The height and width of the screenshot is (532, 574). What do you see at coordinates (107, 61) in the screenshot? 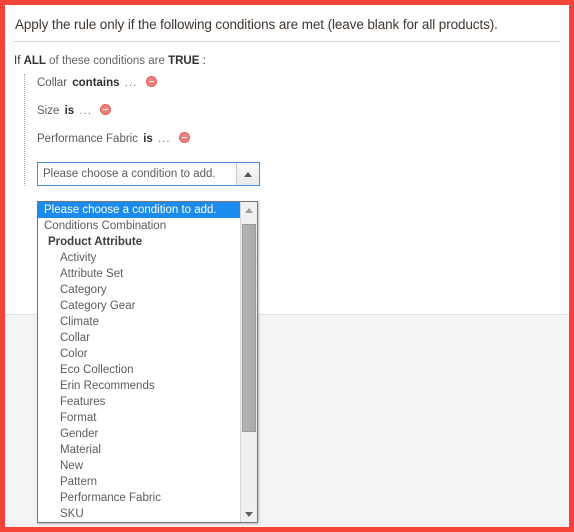
I see `if-middle-label: of these conditions are` at bounding box center [107, 61].